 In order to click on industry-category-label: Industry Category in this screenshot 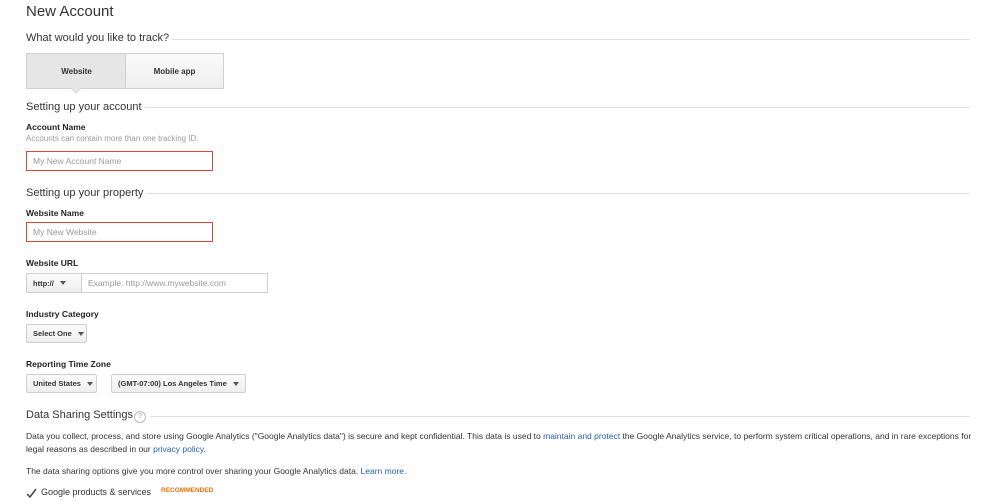, I will do `click(62, 314)`.